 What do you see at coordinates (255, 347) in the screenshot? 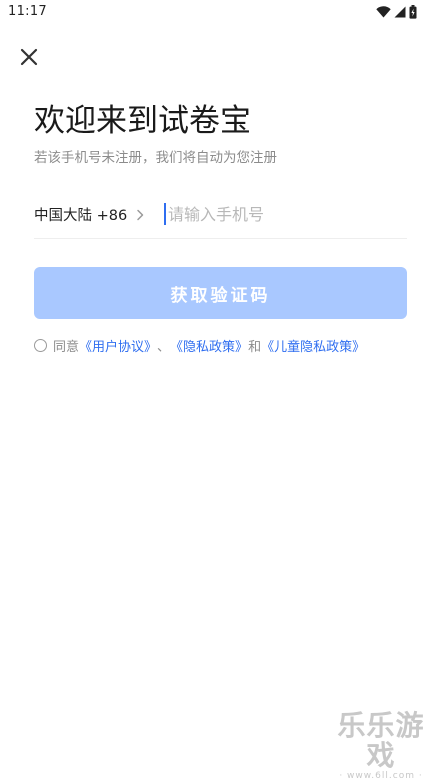
I see `agreement-and: 和` at bounding box center [255, 347].